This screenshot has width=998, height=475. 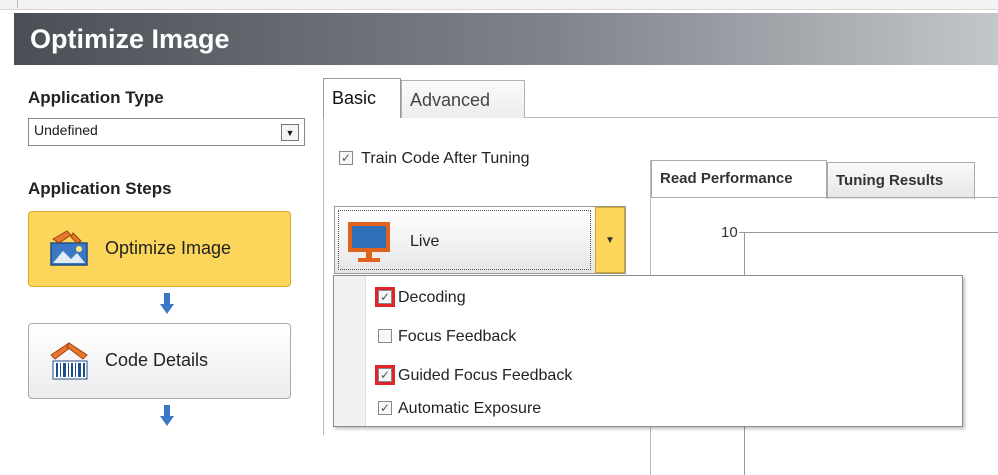 I want to click on live-button-label: Live, so click(x=425, y=241).